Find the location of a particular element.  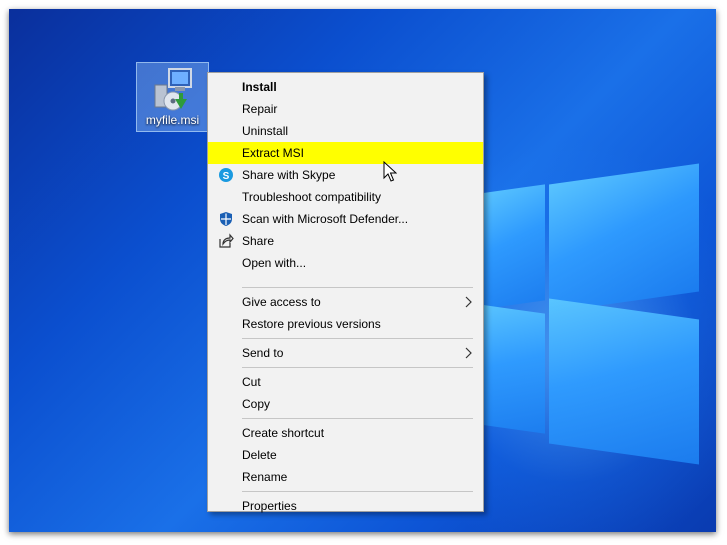

desktop-file-label: myfile.msi is located at coordinates (172, 120).